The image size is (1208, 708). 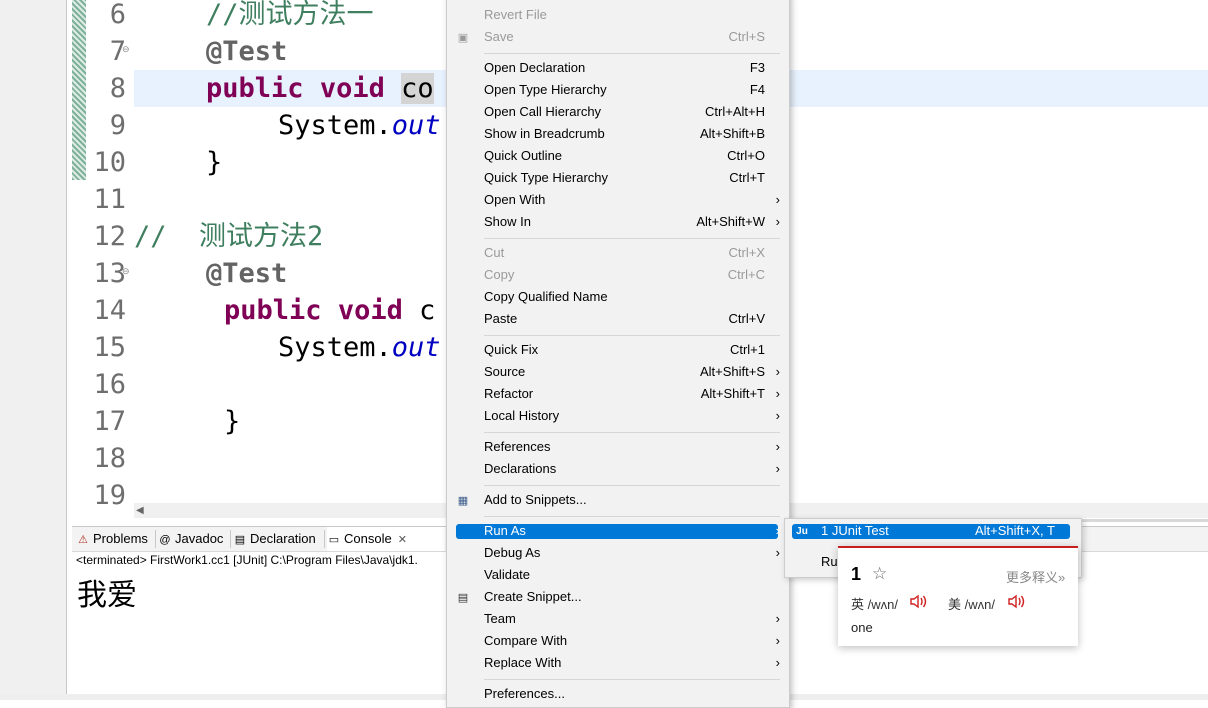 I want to click on menu-item-local-history: Local History ›, so click(x=632, y=416).